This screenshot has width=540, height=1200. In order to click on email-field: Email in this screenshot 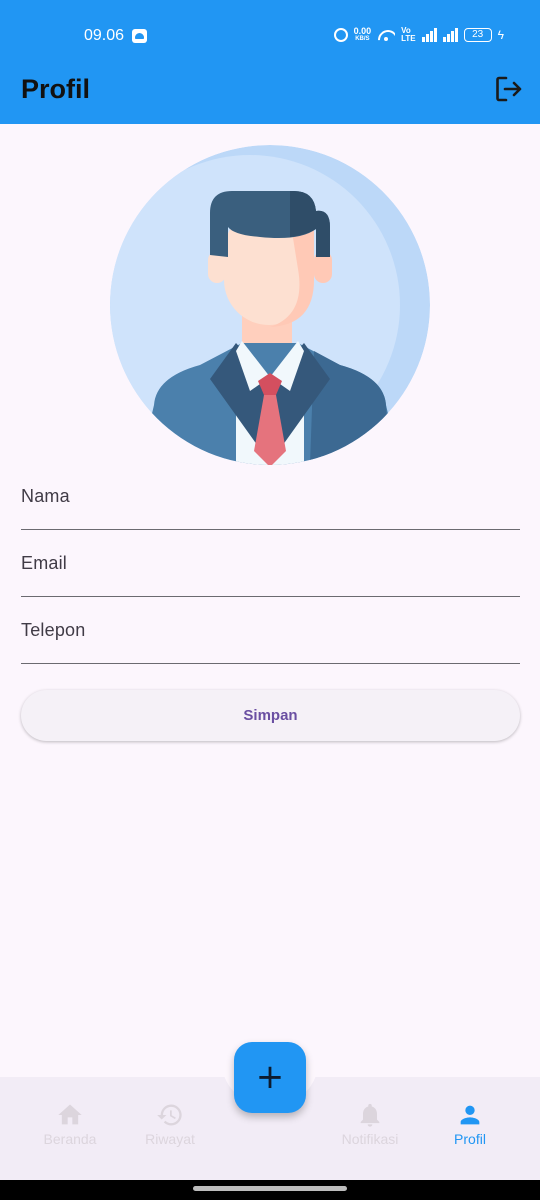, I will do `click(270, 575)`.